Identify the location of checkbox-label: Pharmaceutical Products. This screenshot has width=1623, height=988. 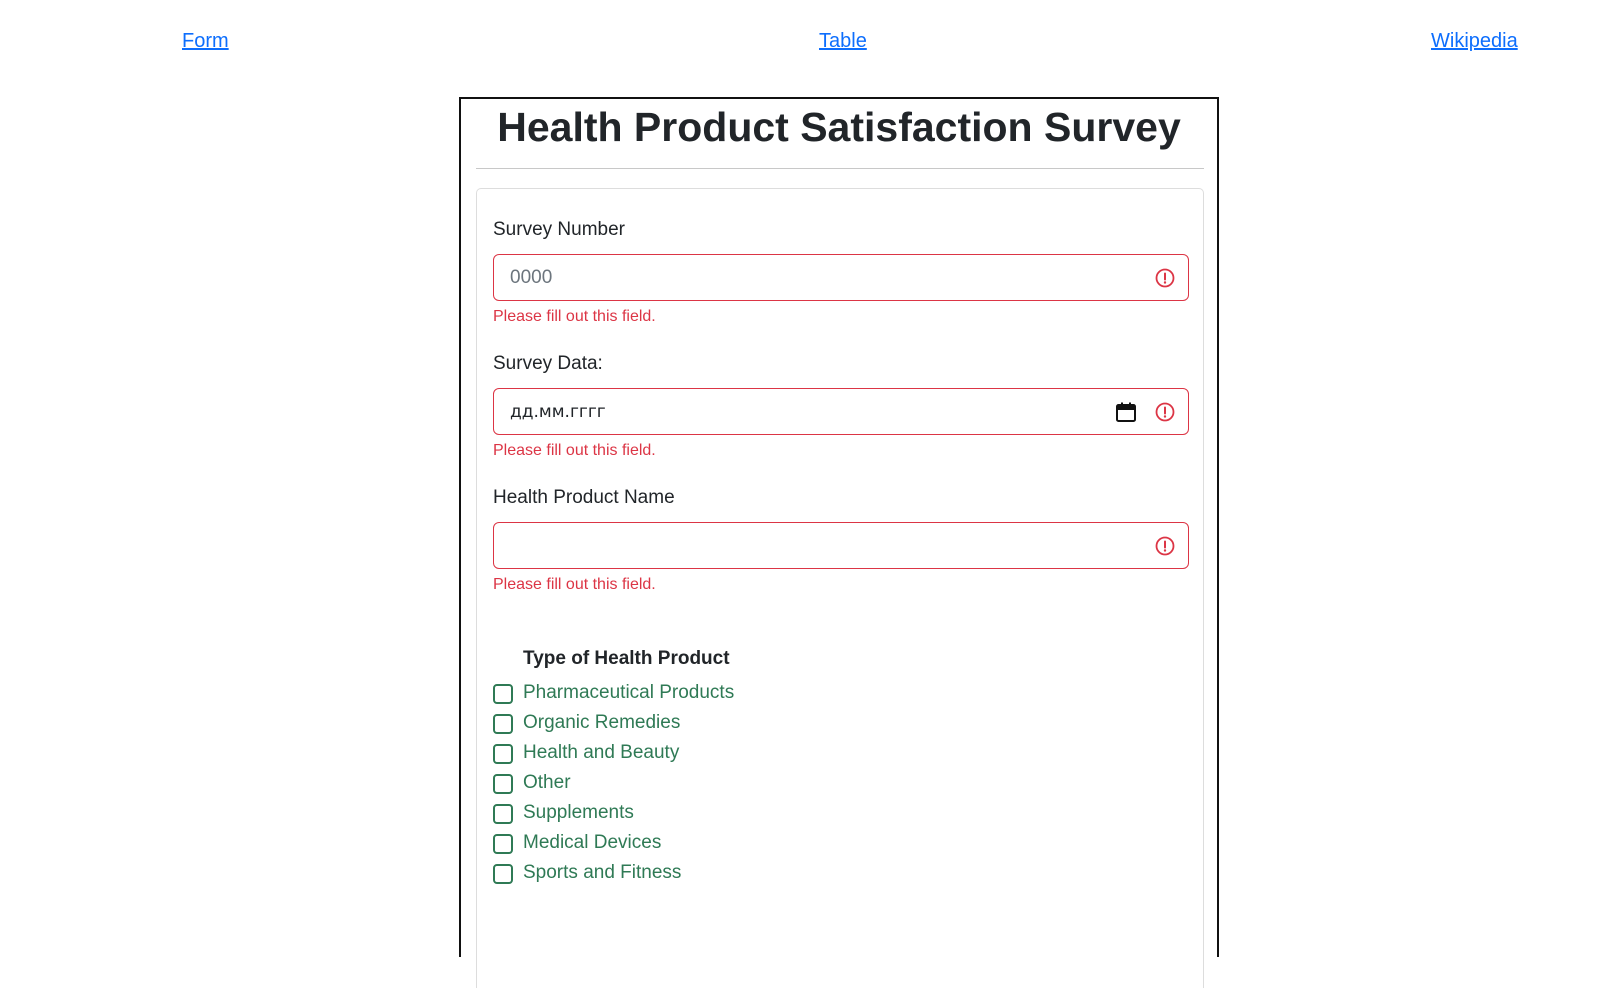
(628, 693).